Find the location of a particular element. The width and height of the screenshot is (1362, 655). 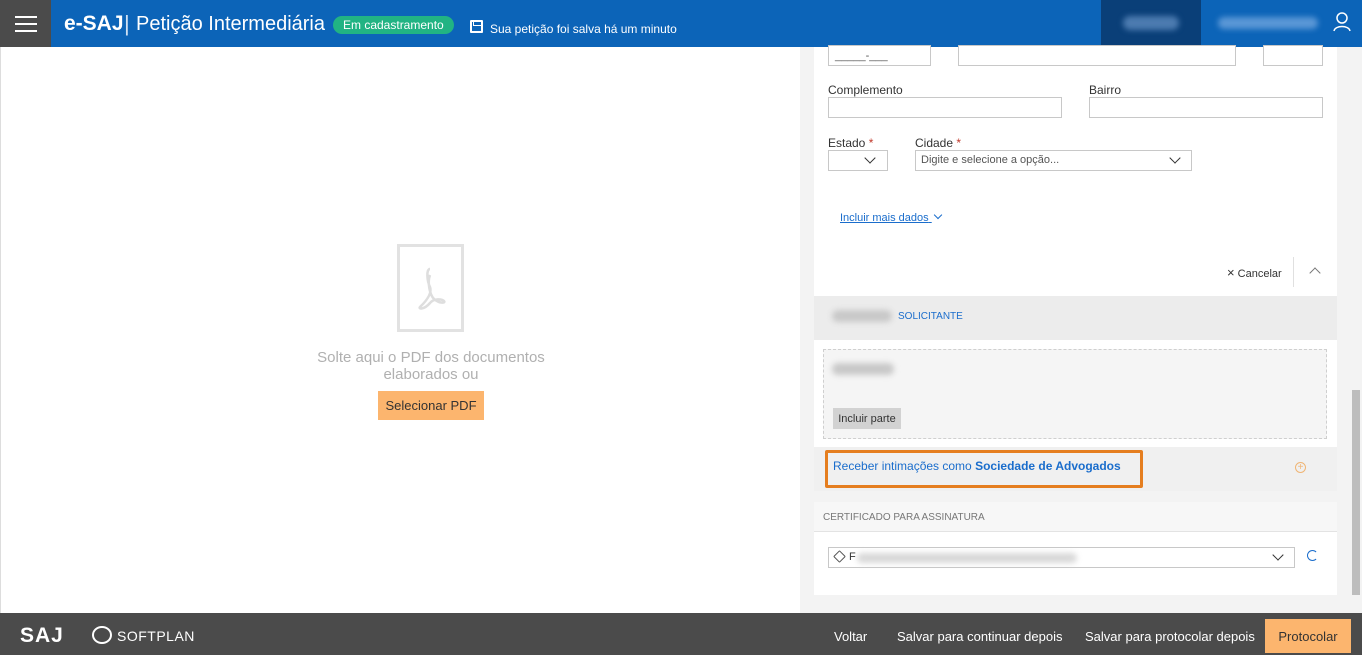

cep-mask-text: _____-___ is located at coordinates (861, 56).